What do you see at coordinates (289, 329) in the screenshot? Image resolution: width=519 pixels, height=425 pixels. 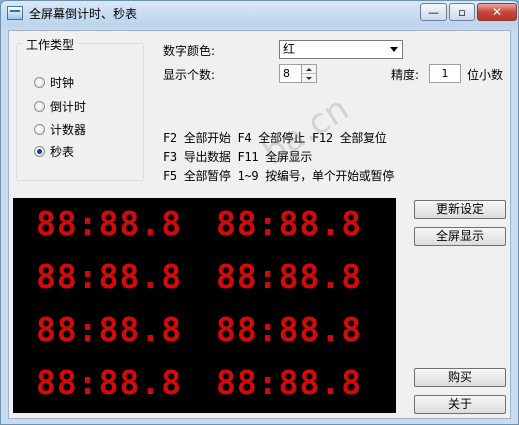 I see `timer-6: 88:88.8` at bounding box center [289, 329].